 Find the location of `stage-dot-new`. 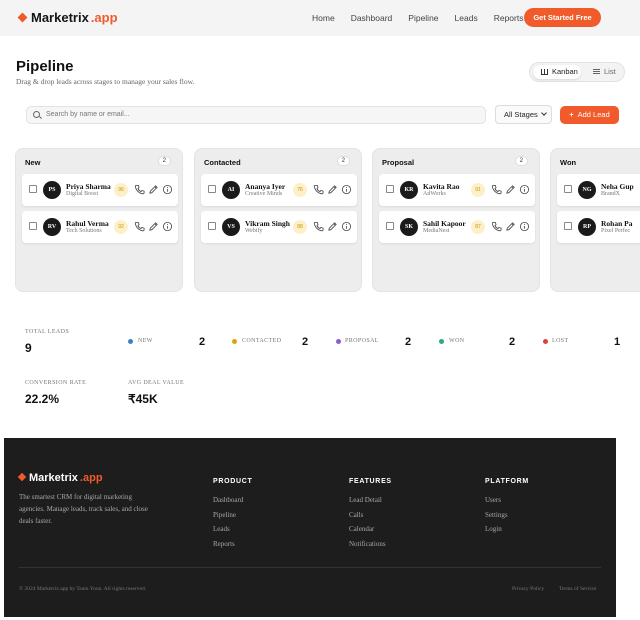

stage-dot-new is located at coordinates (130, 341).